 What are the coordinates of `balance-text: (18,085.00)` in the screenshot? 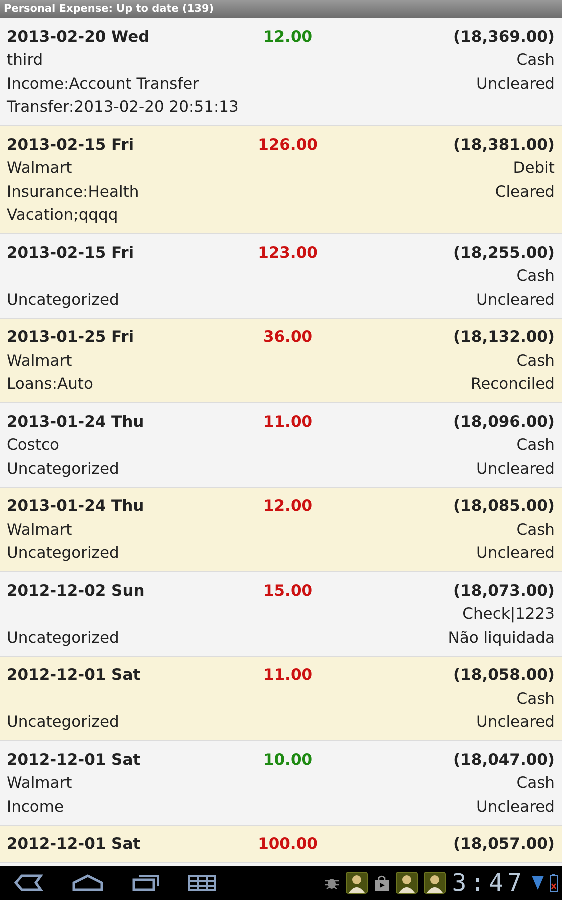 It's located at (503, 506).